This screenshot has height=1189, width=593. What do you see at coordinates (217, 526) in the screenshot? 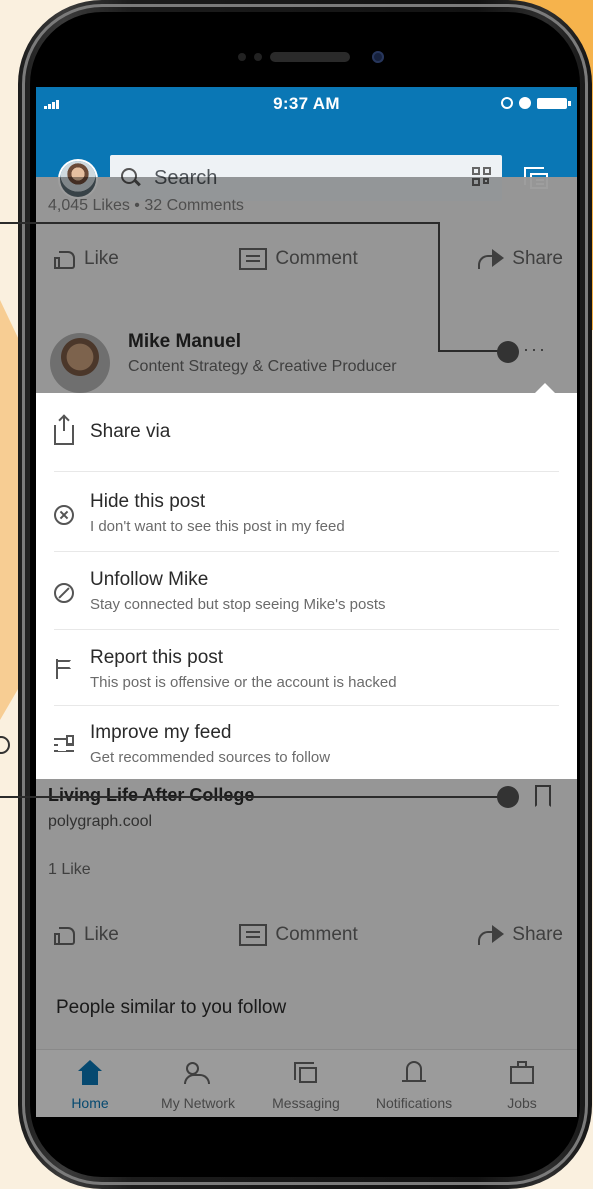
I see `menu-item-subtitle: I don't want to see this post in my feed` at bounding box center [217, 526].